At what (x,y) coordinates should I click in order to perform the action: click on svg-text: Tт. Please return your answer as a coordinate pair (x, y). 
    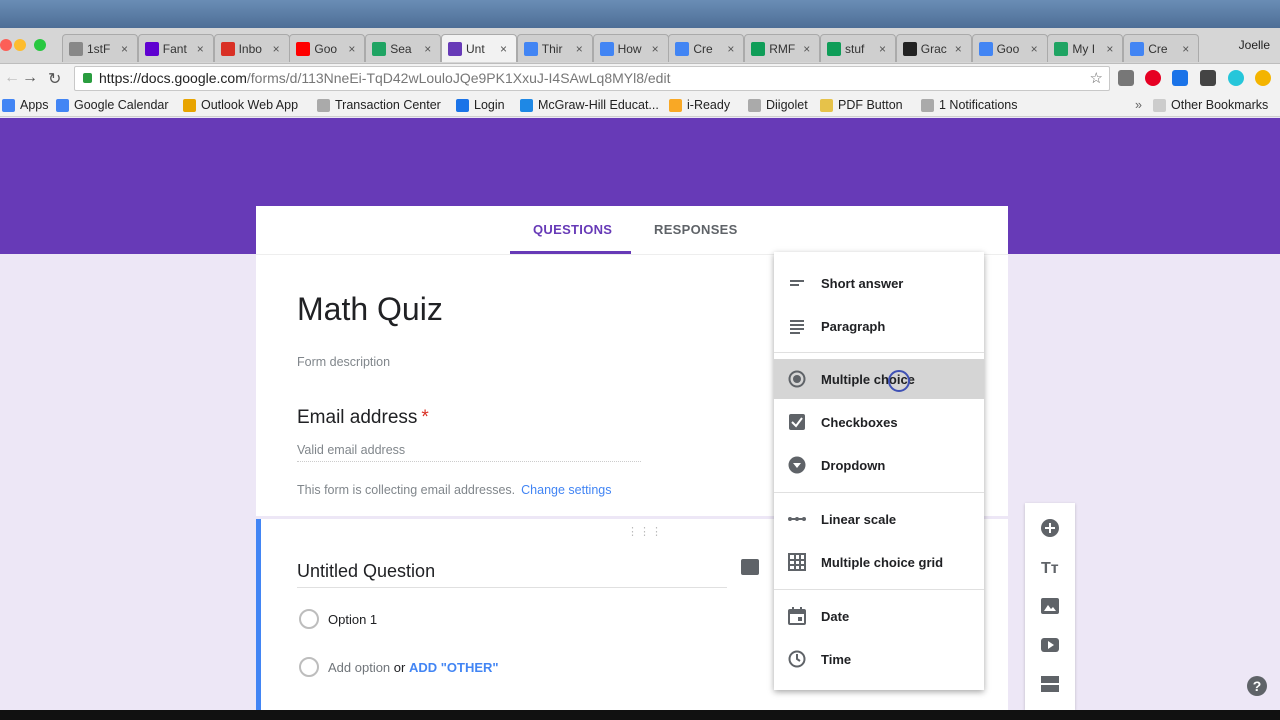
    Looking at the image, I should click on (1050, 568).